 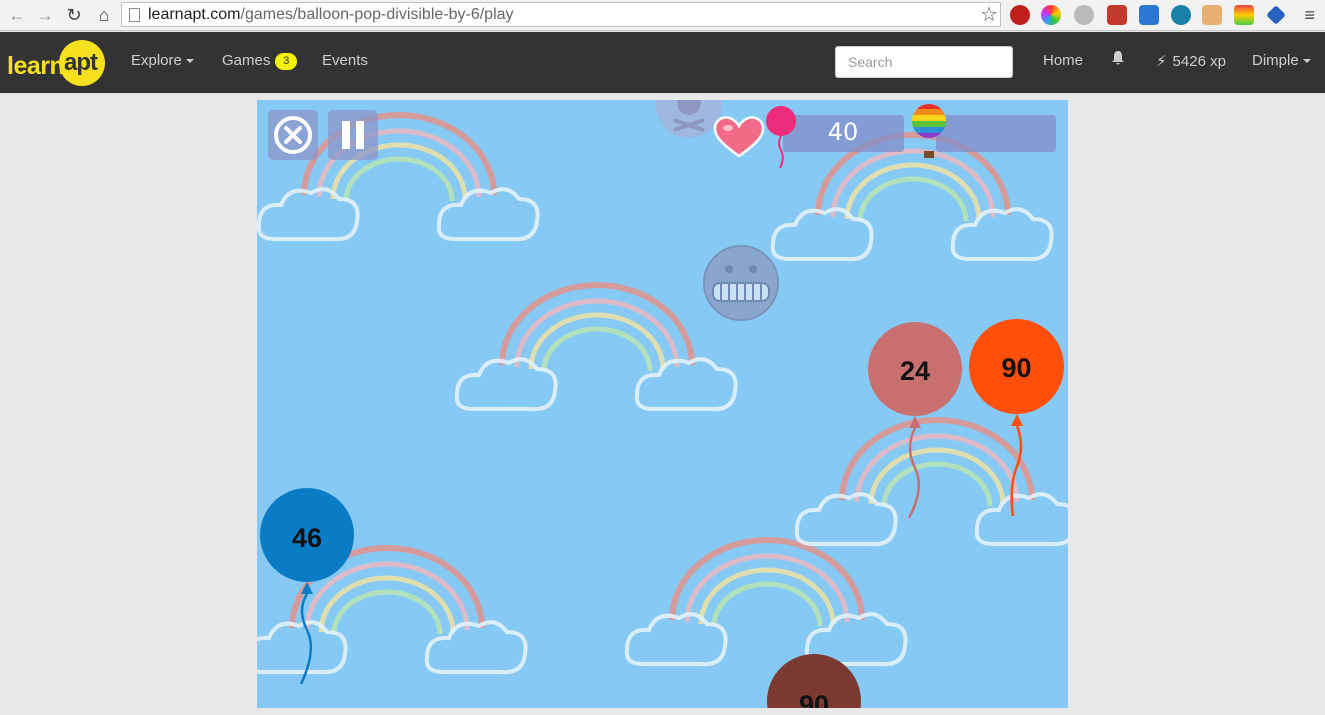 What do you see at coordinates (1212, 15) in the screenshot?
I see `extension-face-icon` at bounding box center [1212, 15].